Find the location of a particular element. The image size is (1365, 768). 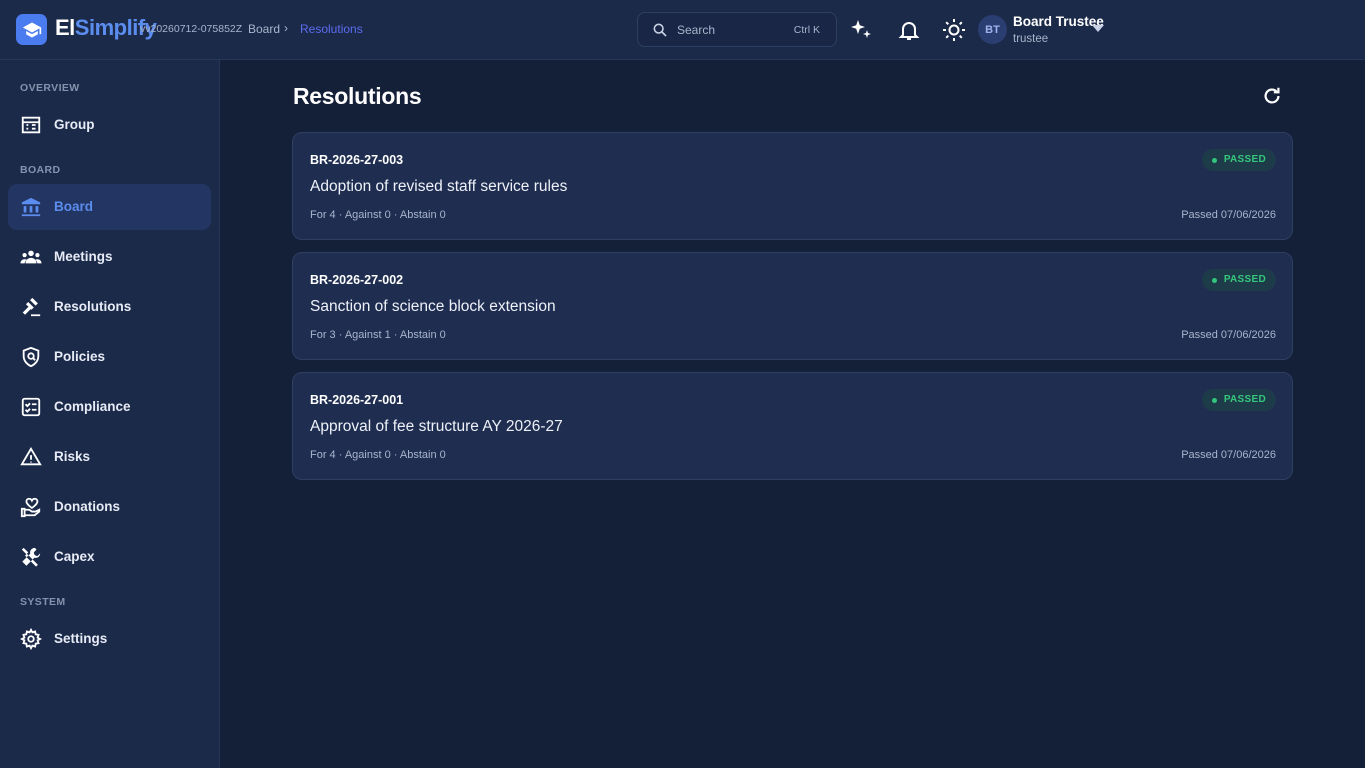

sidebar-item-label: Capex is located at coordinates (74, 556).